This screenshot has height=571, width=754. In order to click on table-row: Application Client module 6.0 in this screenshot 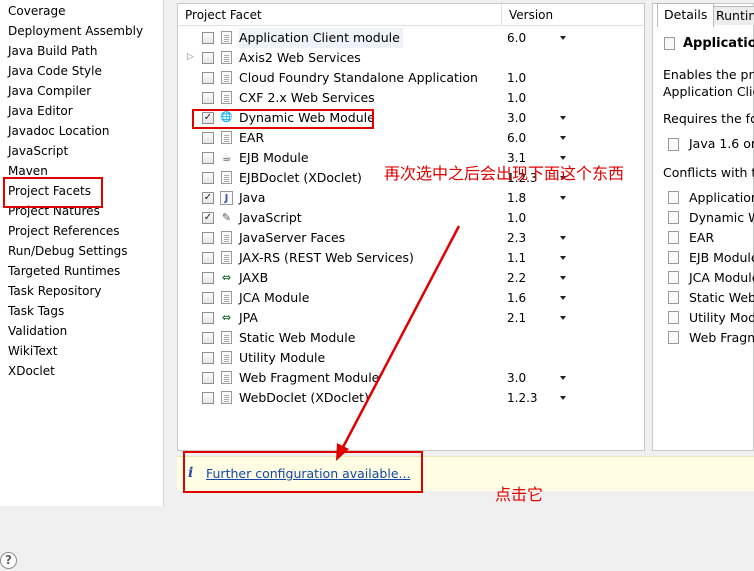, I will do `click(411, 38)`.